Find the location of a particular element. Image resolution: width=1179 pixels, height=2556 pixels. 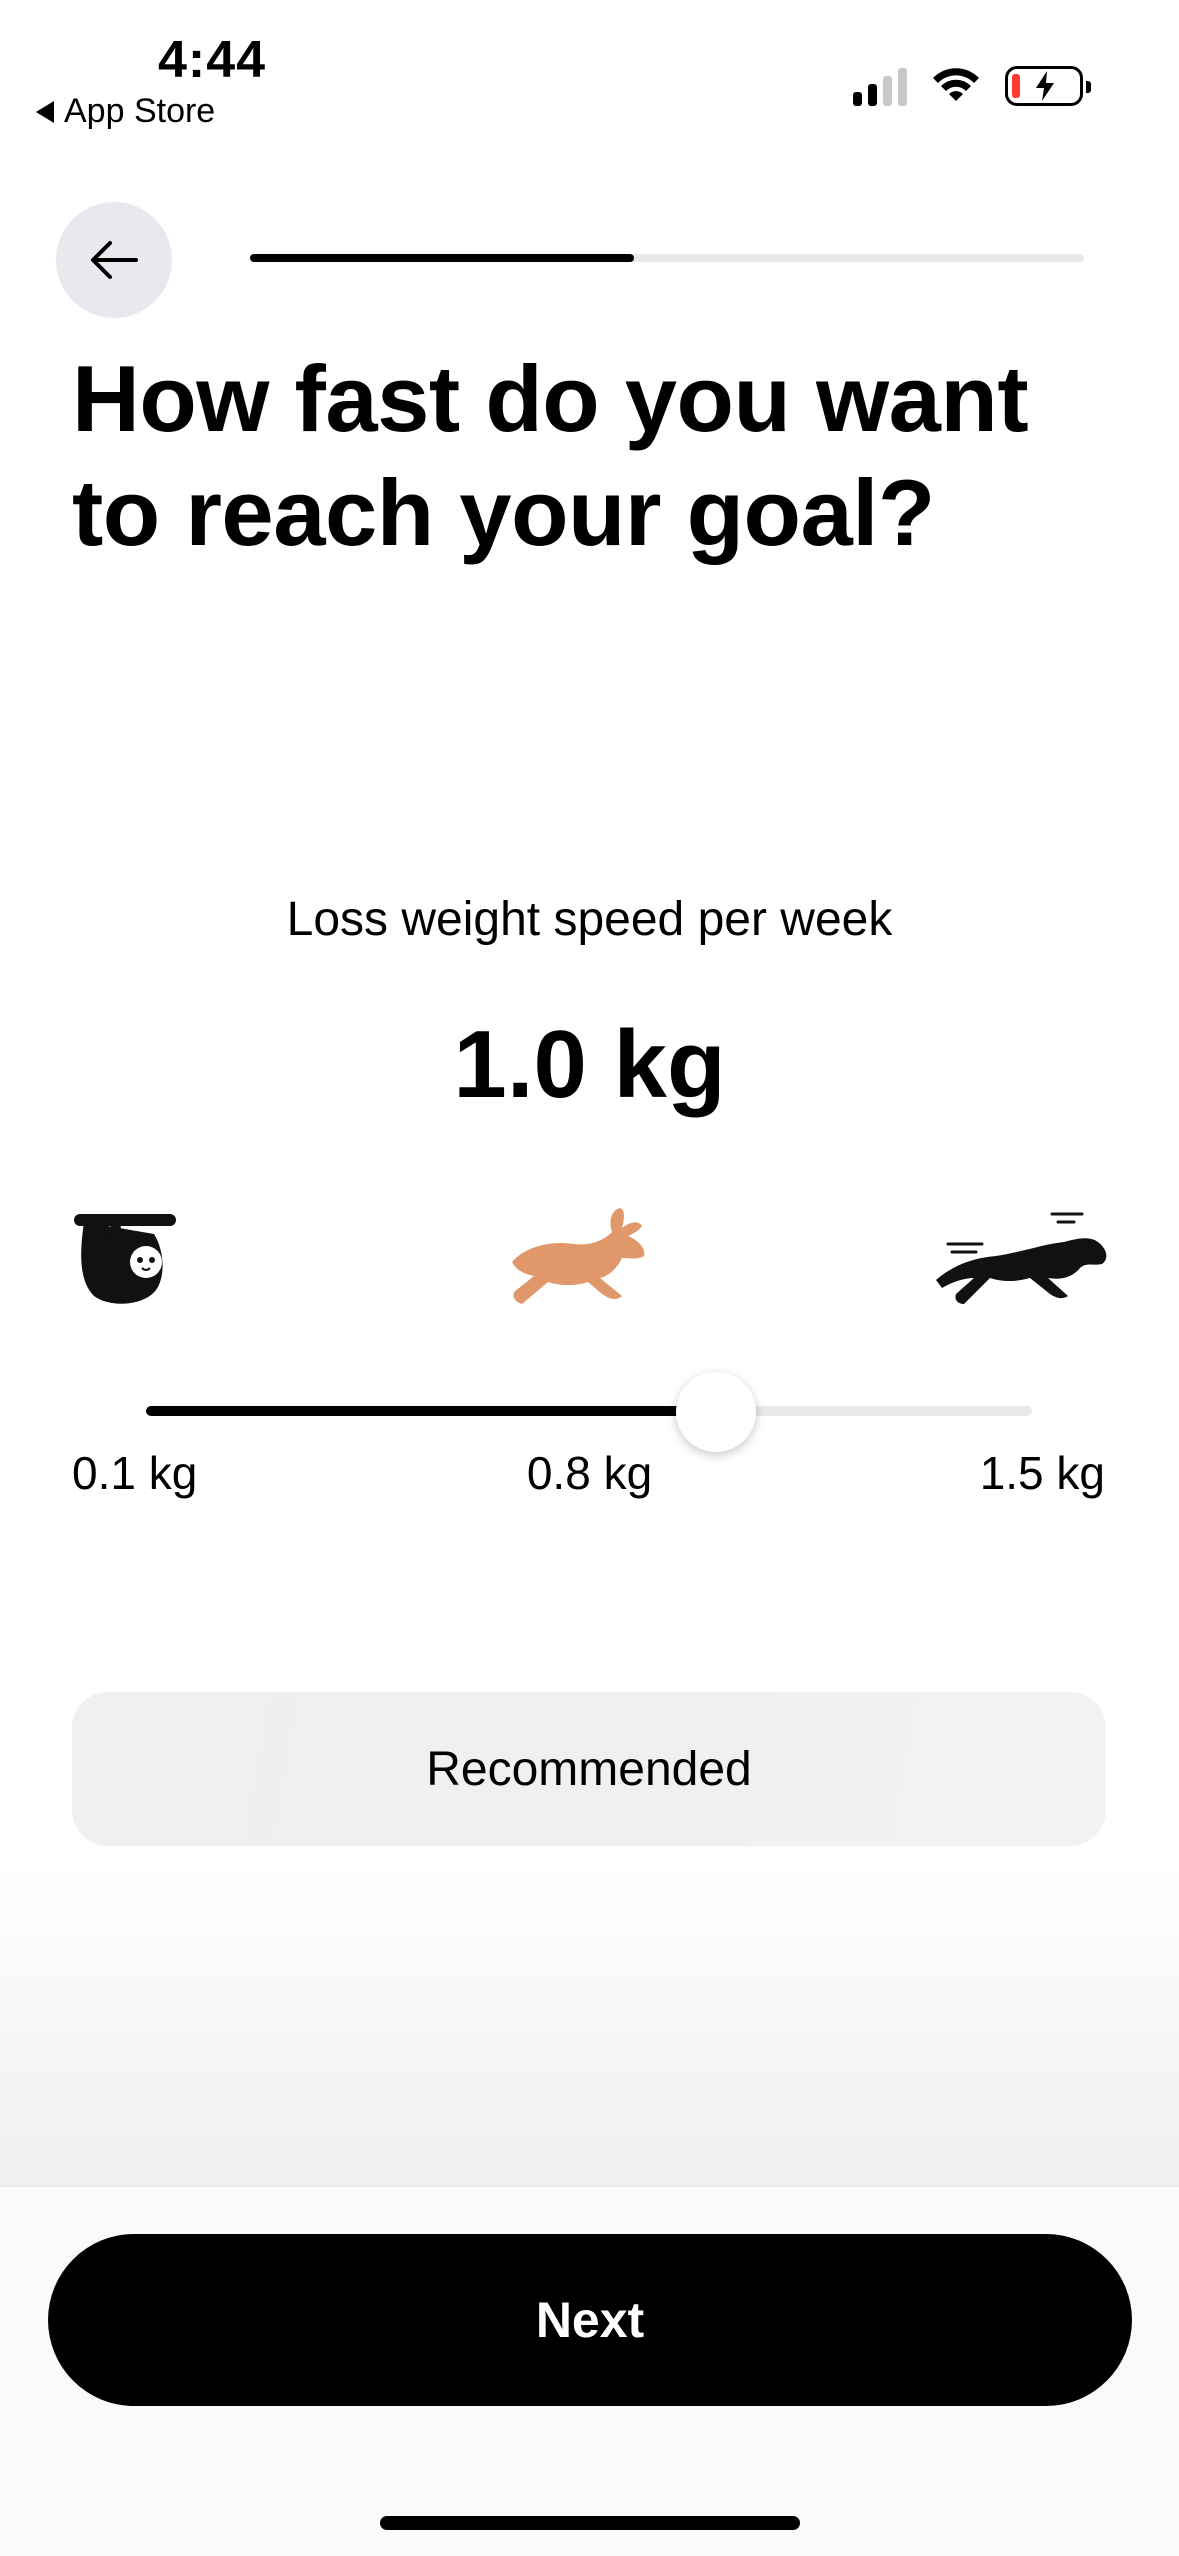

arrow-left-icon is located at coordinates (114, 260).